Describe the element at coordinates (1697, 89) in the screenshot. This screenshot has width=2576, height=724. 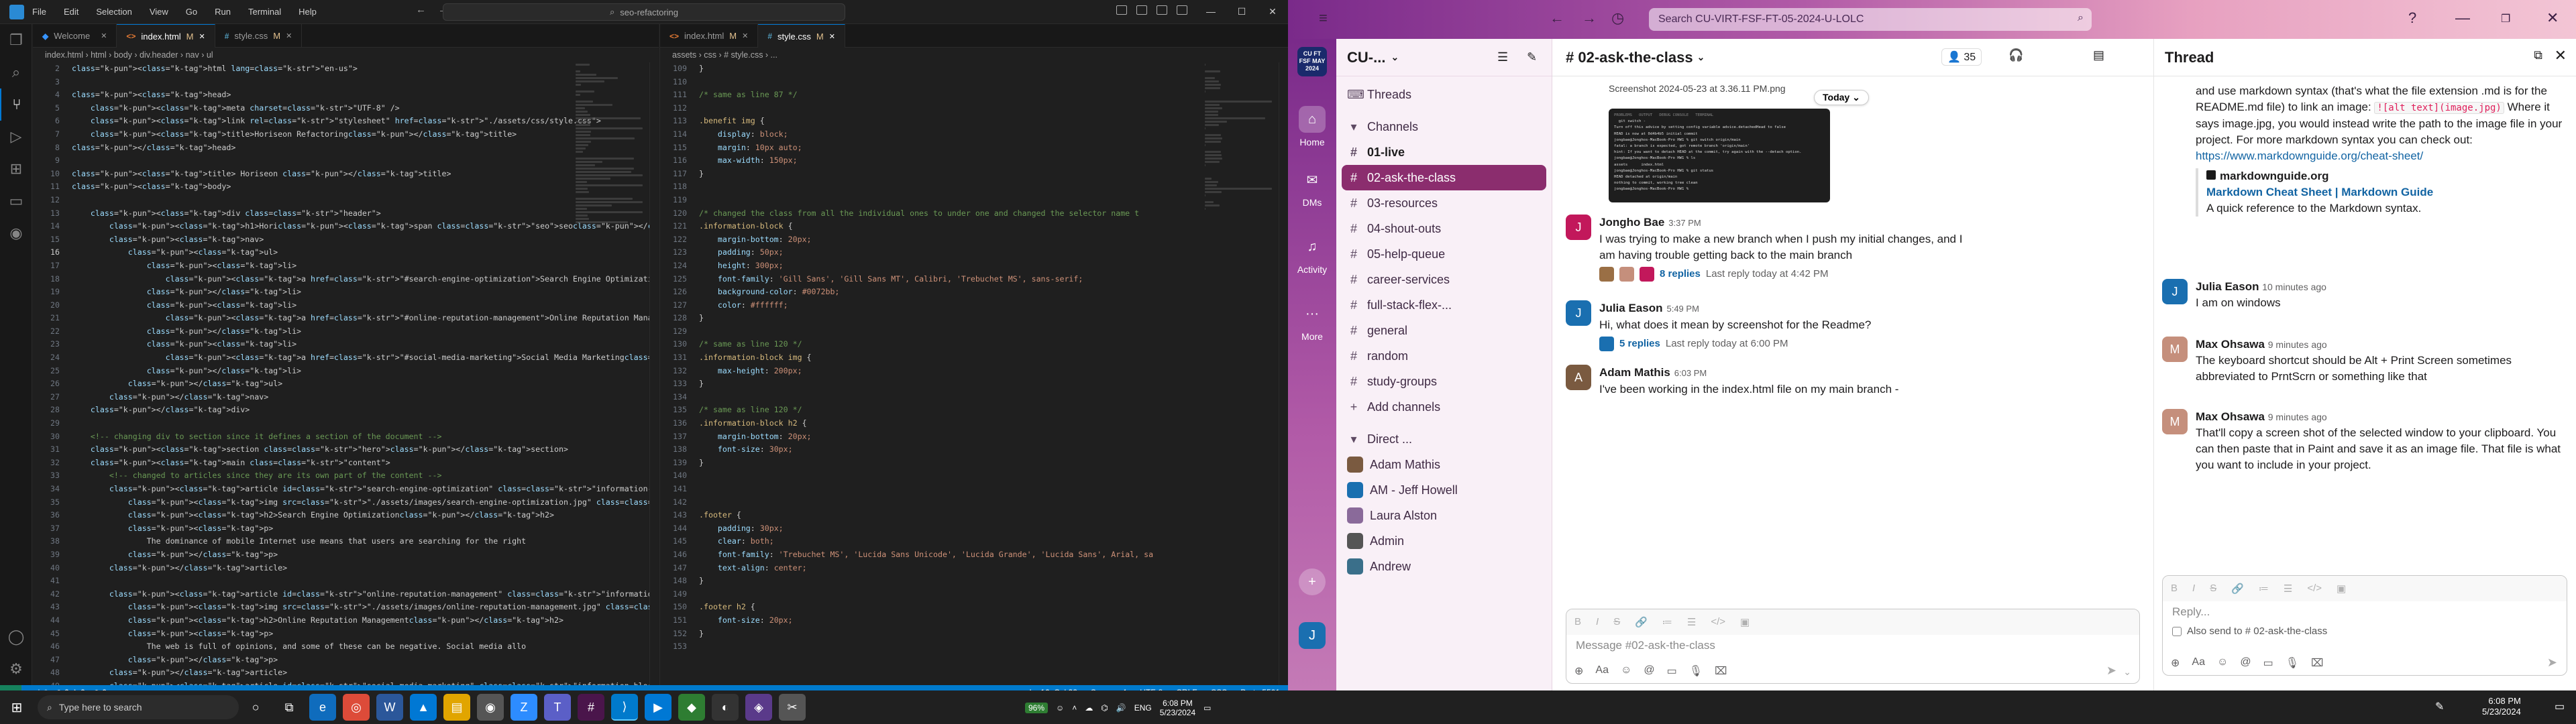
I see `attachment-caption: Screenshot 2024-05-23 at 3.36.11 PM.png` at that location.